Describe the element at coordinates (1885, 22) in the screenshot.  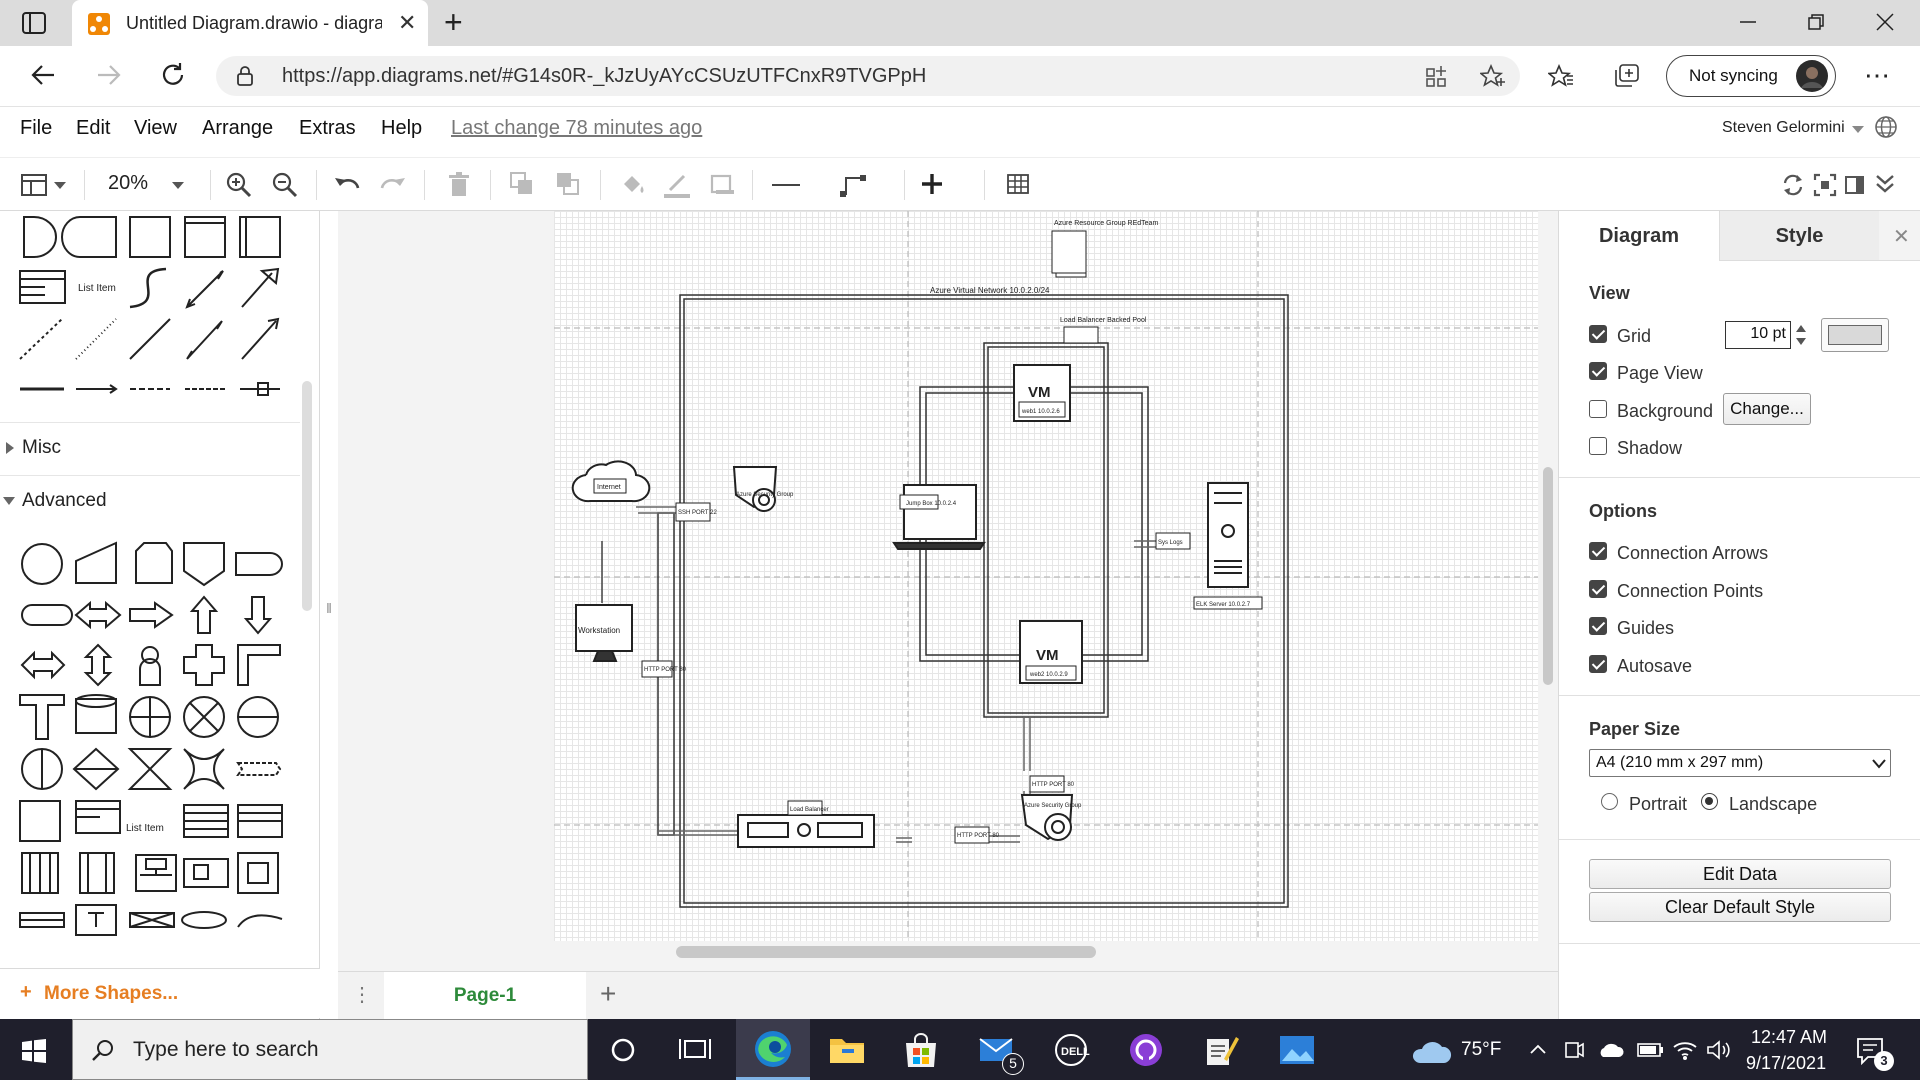
I see `window-close-icon` at that location.